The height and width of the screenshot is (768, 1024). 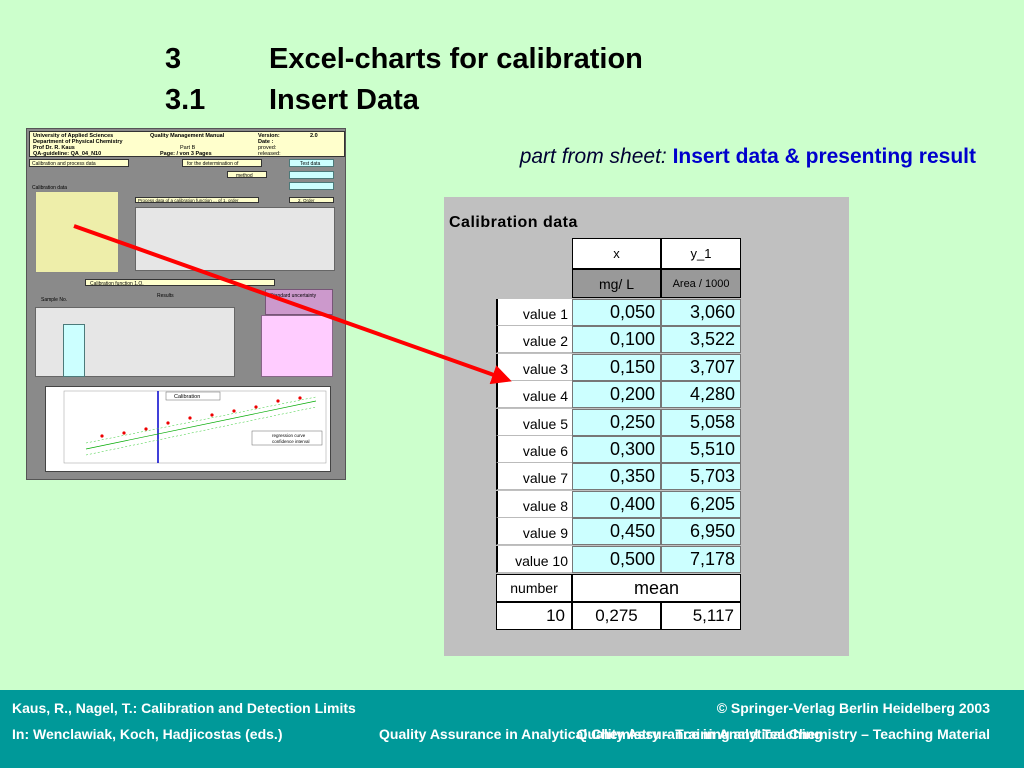 I want to click on thumb-calib-function-text: Calibration function 1.O., so click(x=117, y=284).